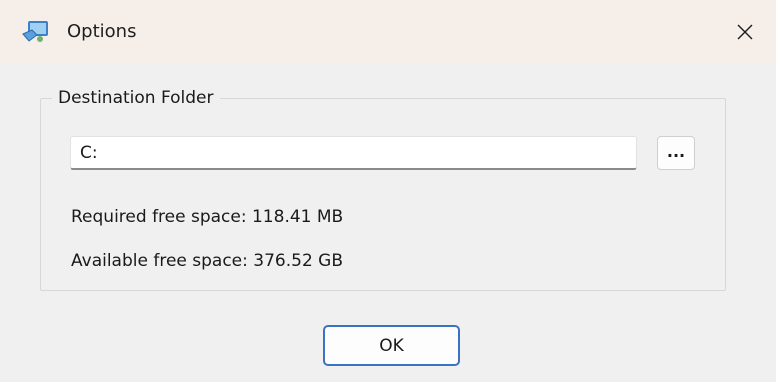  I want to click on close-button, so click(745, 32).